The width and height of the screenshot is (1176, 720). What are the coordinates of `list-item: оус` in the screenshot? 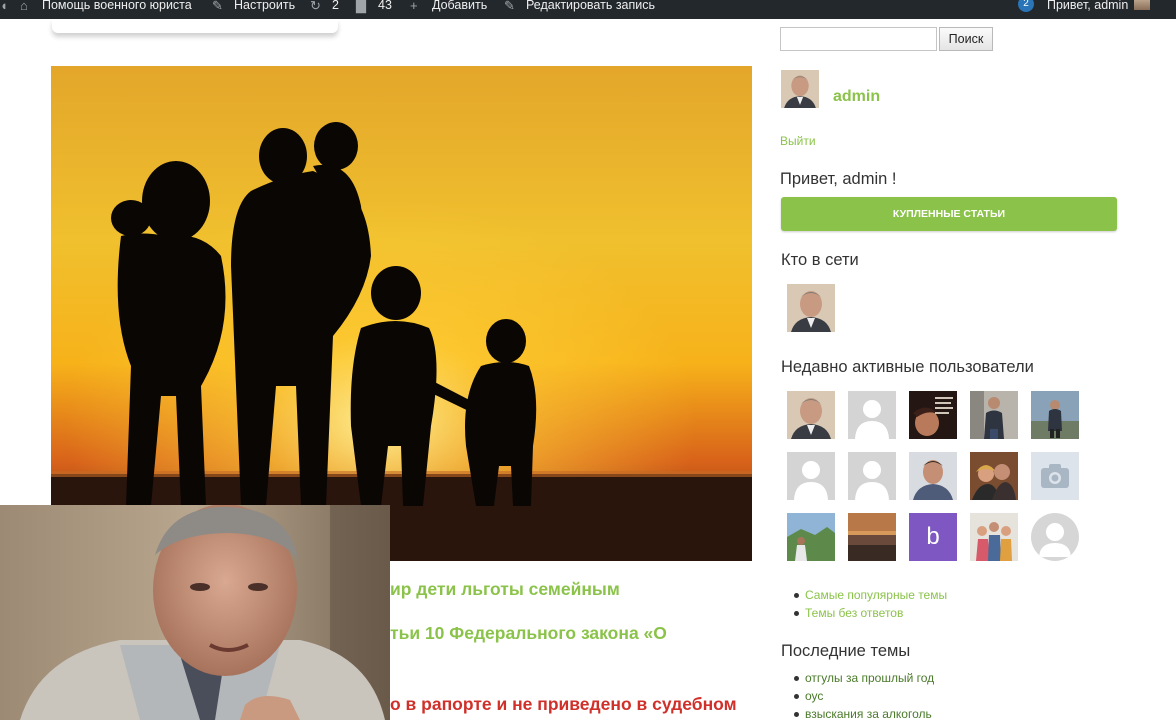 It's located at (863, 696).